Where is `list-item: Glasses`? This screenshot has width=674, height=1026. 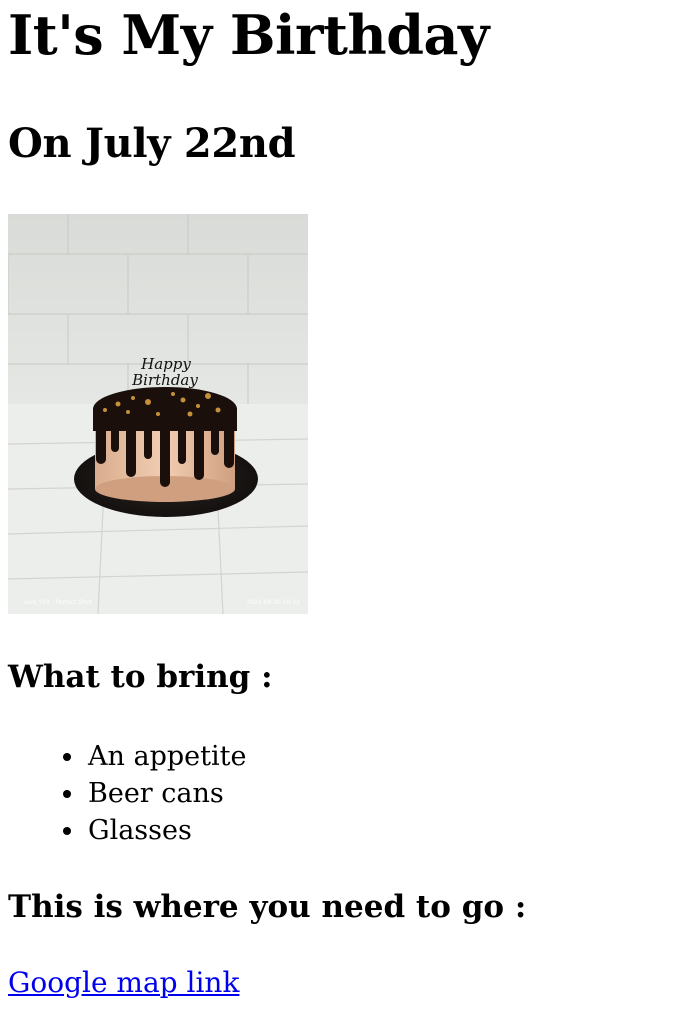 list-item: Glasses is located at coordinates (127, 830).